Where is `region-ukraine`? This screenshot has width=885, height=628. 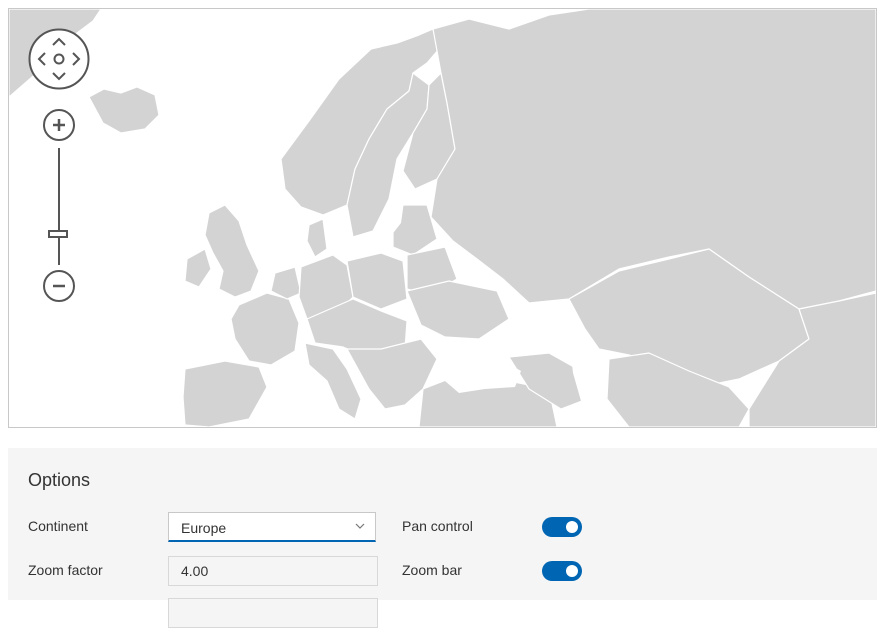 region-ukraine is located at coordinates (458, 310).